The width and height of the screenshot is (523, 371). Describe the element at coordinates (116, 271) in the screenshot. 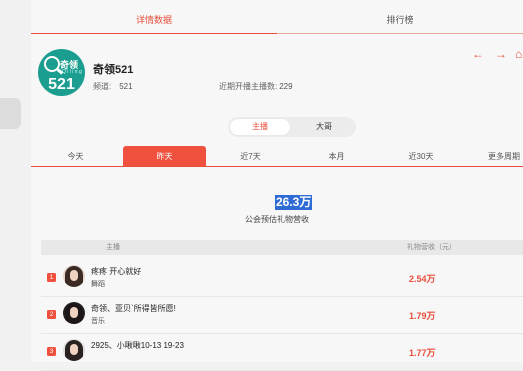

I see `streamer-name: 疼疼 开心就好` at that location.